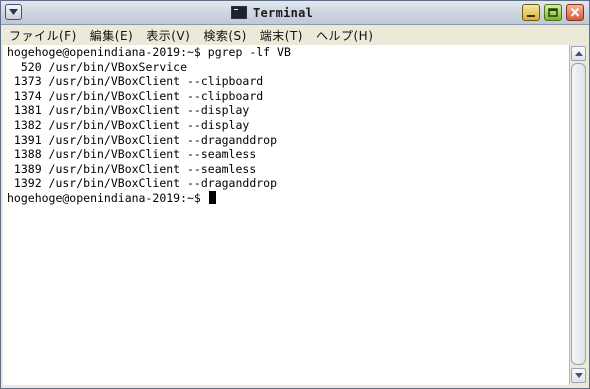 The height and width of the screenshot is (389, 590). What do you see at coordinates (223, 35) in the screenshot?
I see `menu-search: 検索(S)` at bounding box center [223, 35].